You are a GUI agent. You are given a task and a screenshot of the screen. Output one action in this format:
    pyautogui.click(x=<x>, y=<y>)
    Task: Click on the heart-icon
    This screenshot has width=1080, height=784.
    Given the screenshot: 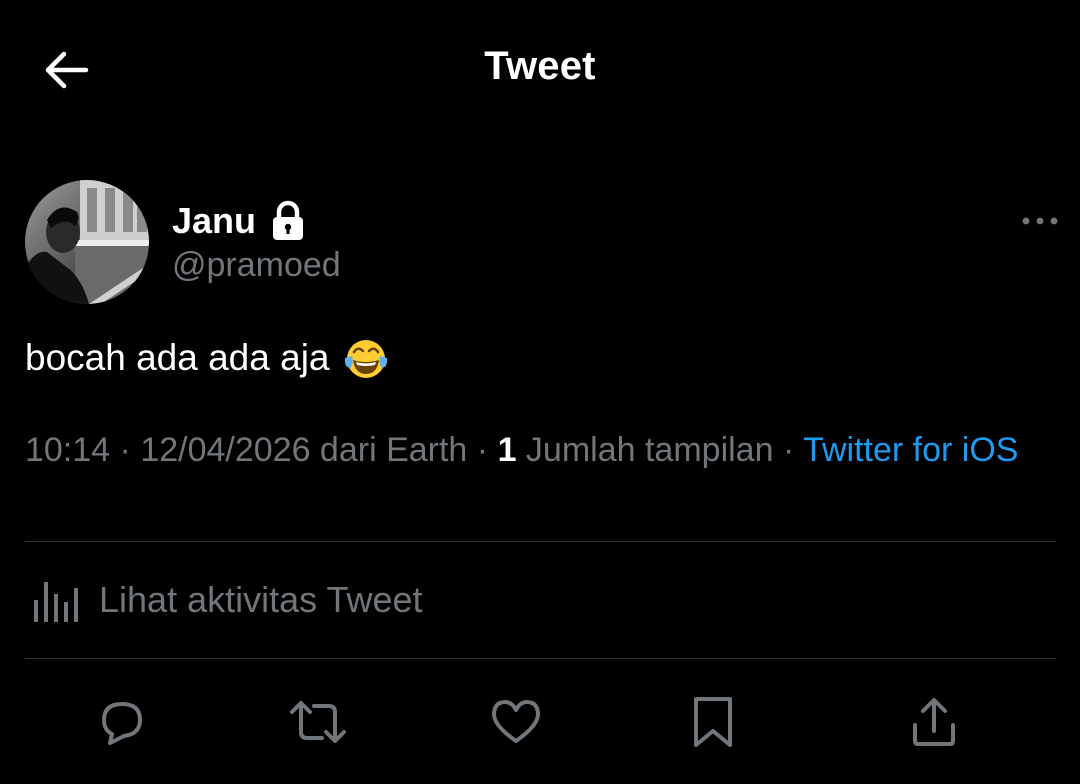 What is the action you would take?
    pyautogui.click(x=516, y=721)
    